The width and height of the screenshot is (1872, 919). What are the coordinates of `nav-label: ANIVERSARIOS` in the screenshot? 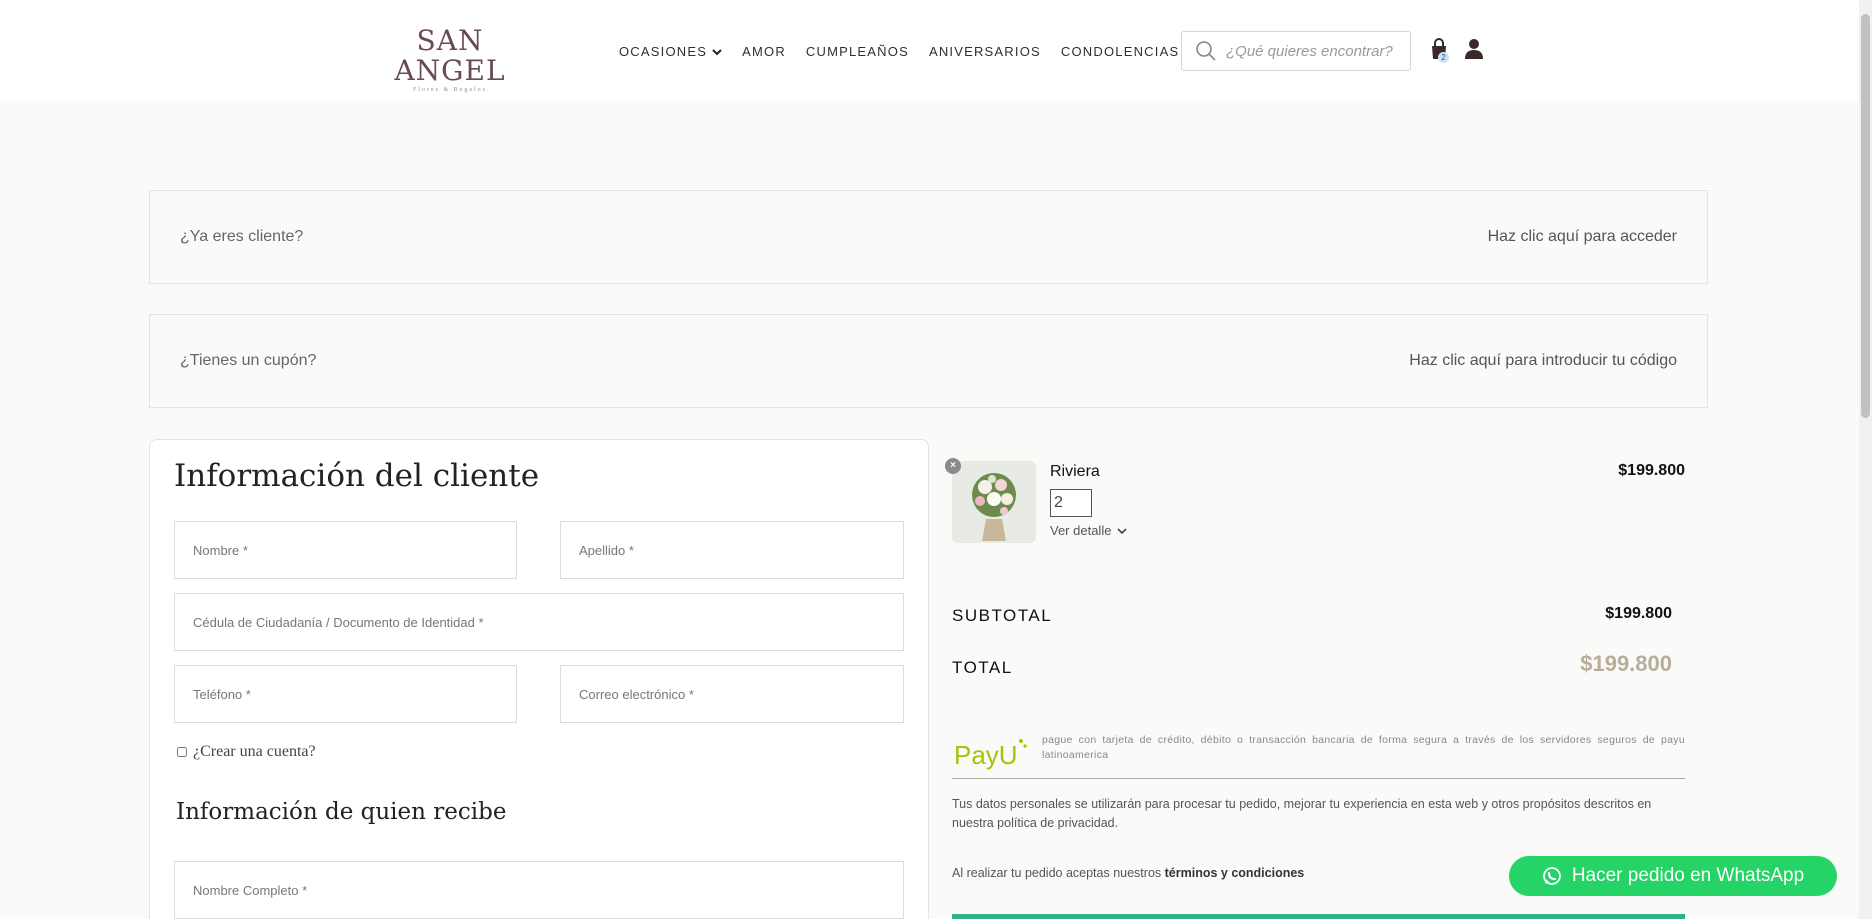 It's located at (984, 51).